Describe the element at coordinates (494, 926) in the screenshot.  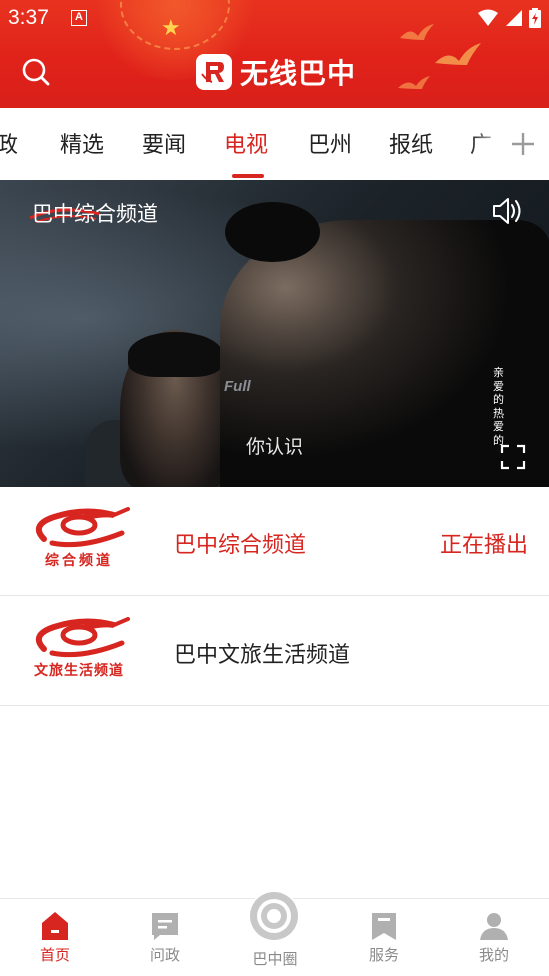
I see `user-icon` at that location.